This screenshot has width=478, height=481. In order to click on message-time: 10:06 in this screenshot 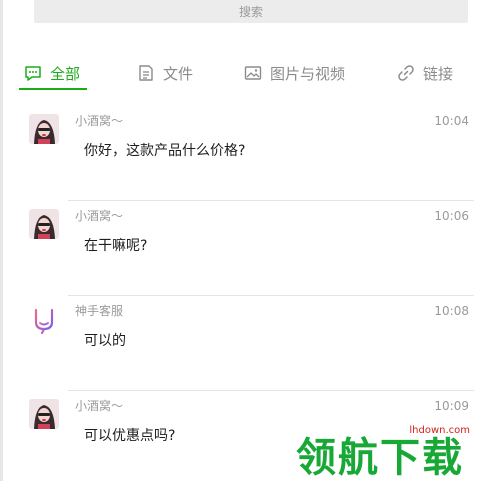, I will do `click(451, 216)`.